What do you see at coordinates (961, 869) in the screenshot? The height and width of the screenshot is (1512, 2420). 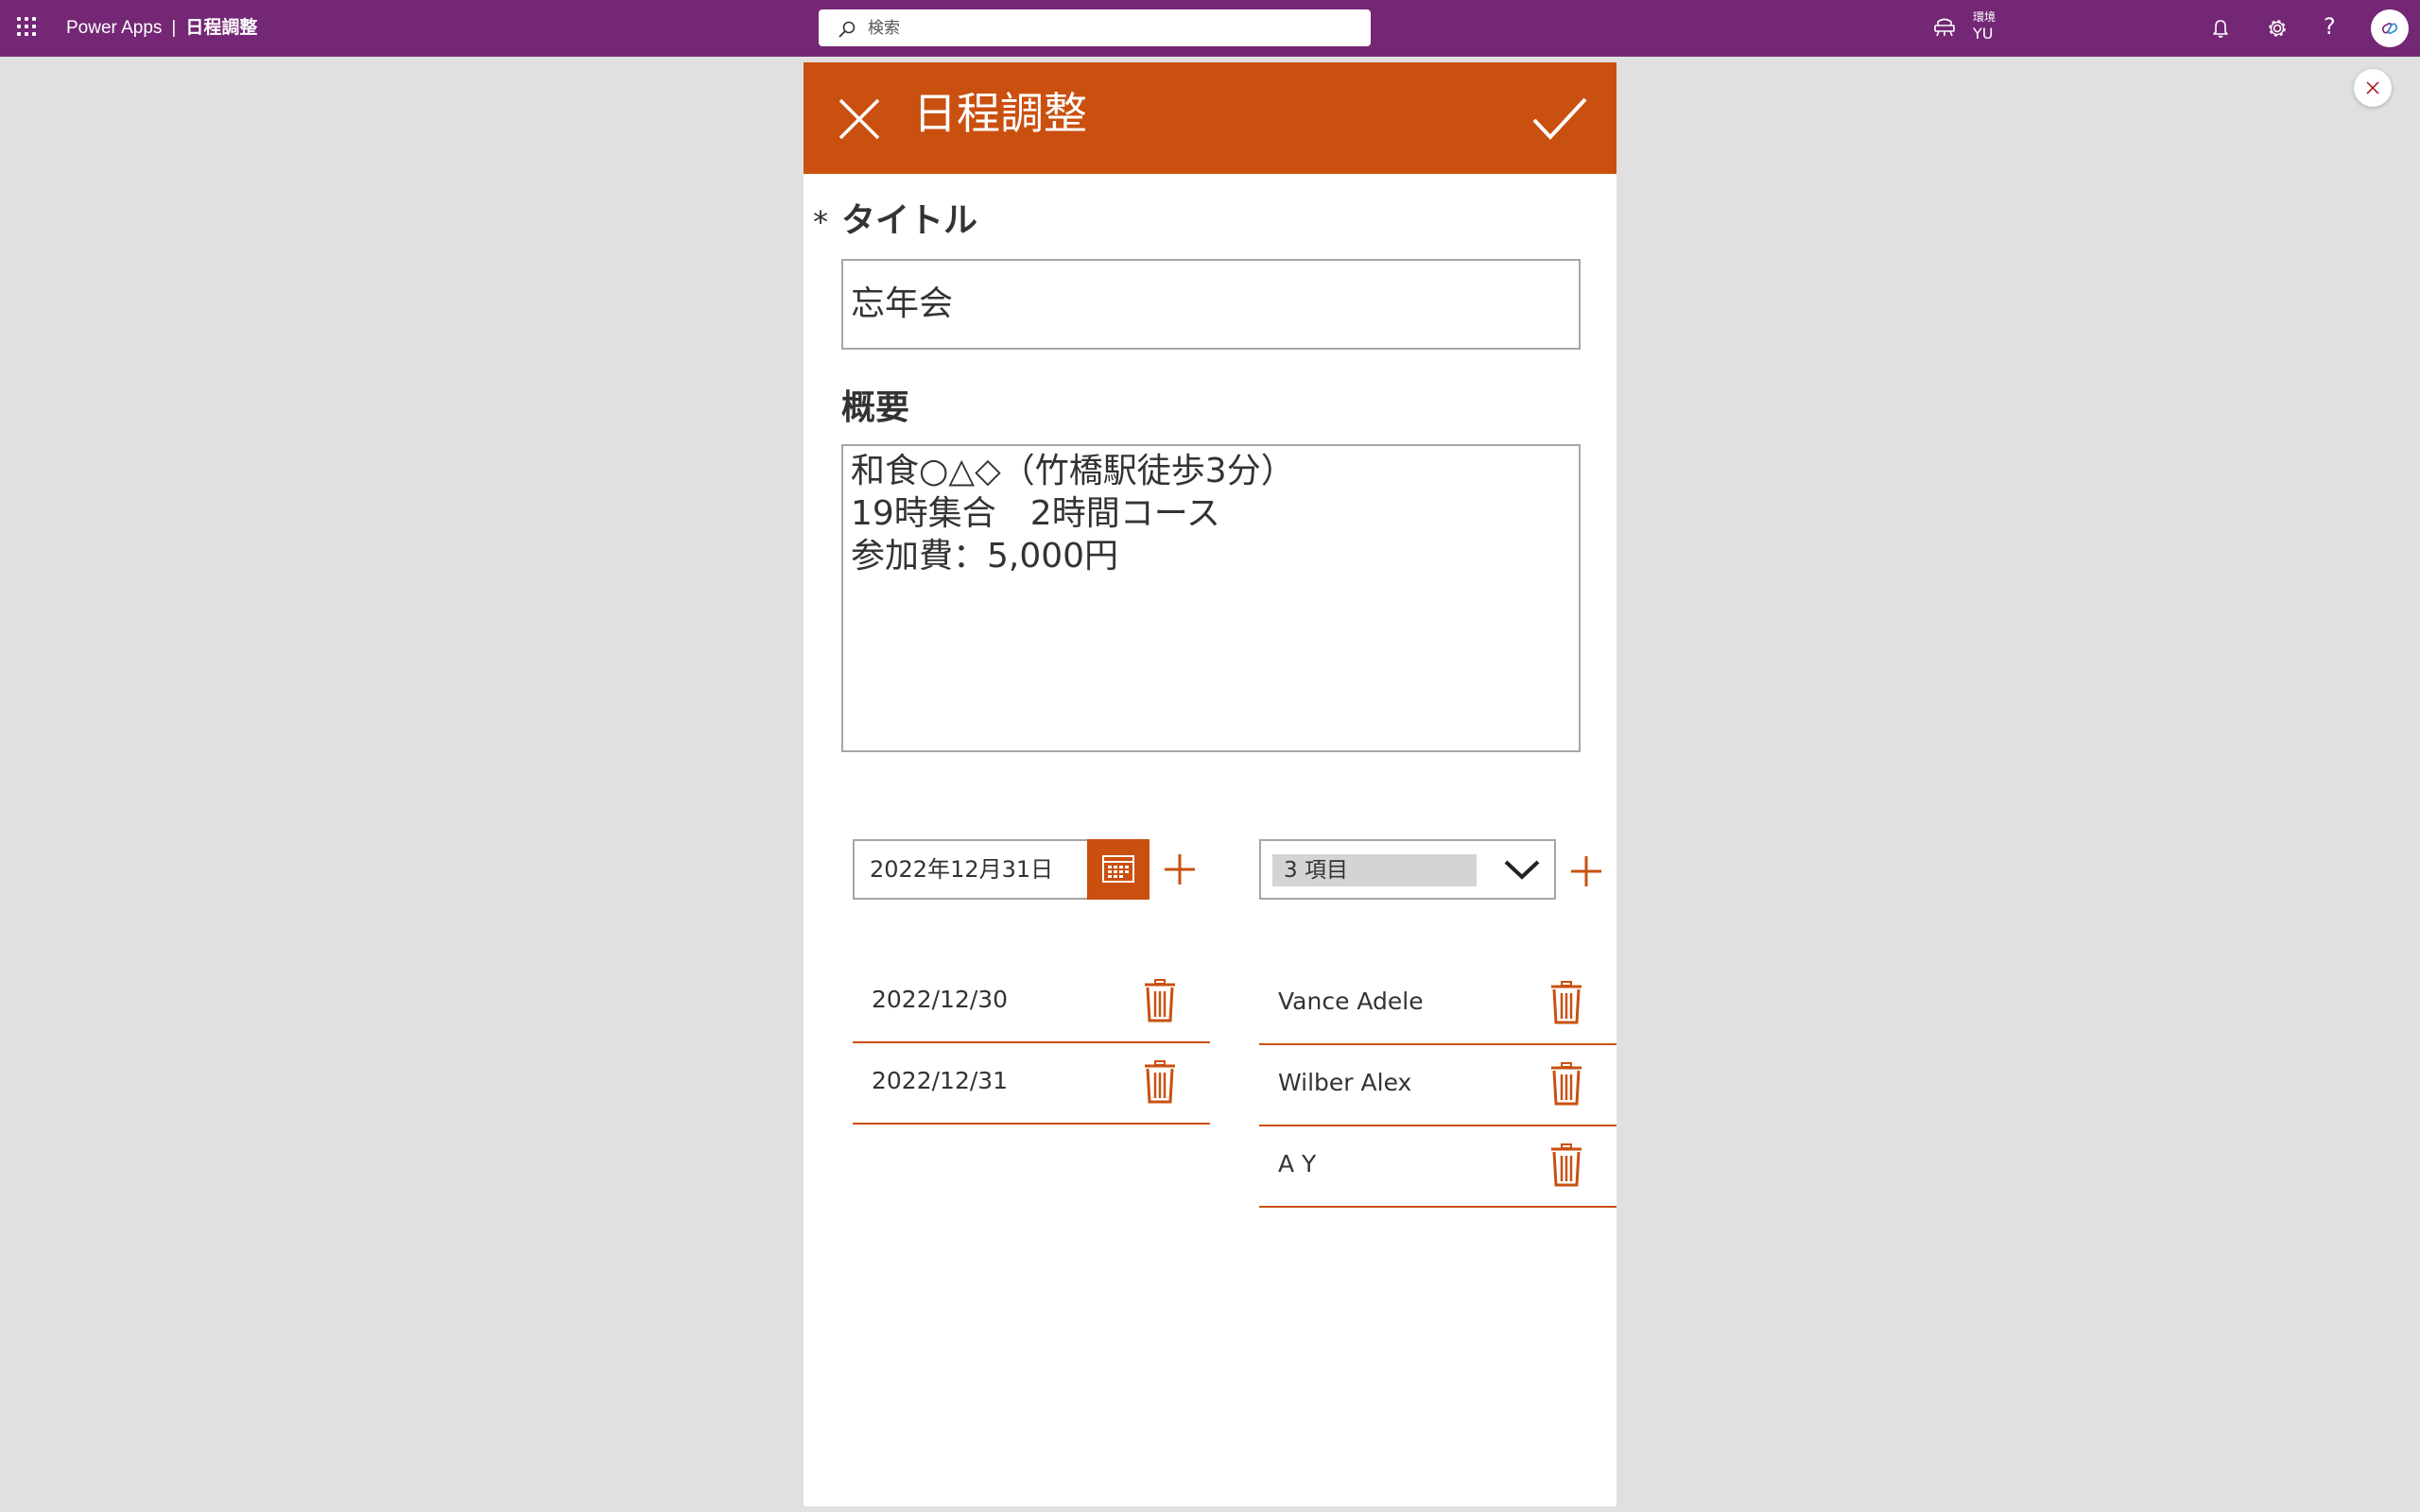 I see `date-picker-value: 2022年12月31日` at bounding box center [961, 869].